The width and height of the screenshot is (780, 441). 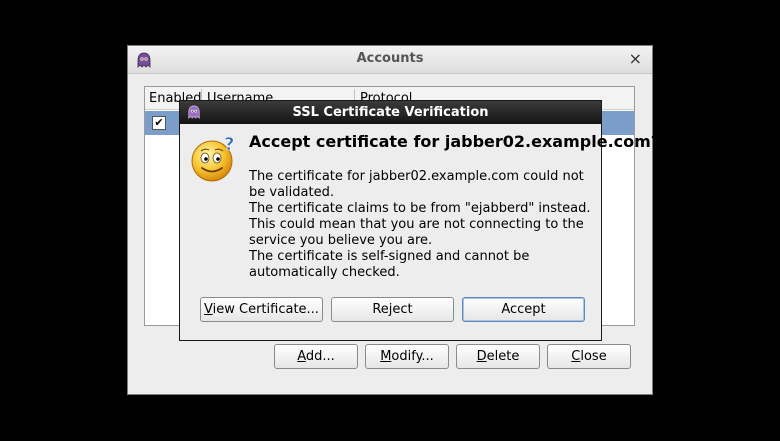 I want to click on accept-button: Accept, so click(x=523, y=309).